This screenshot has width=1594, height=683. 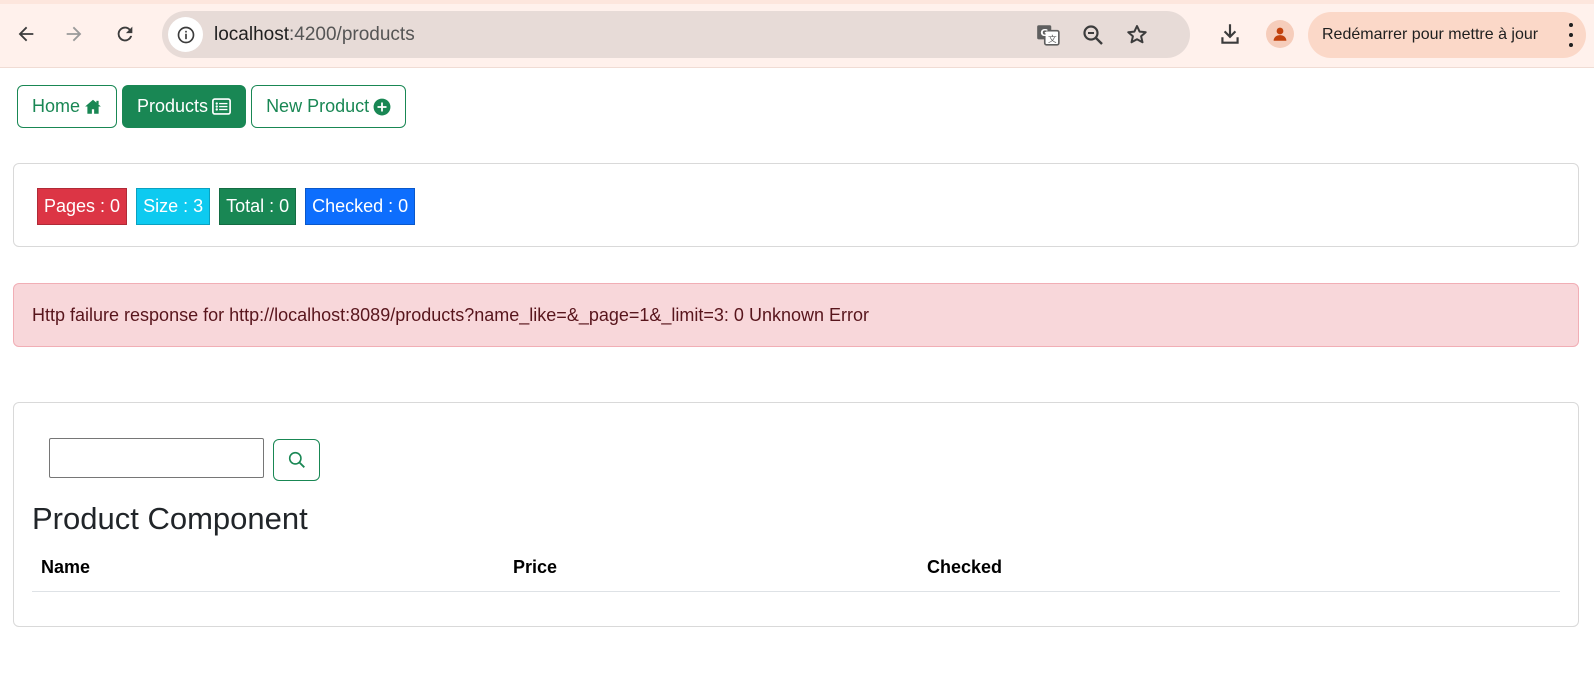 I want to click on back-button, so click(x=26, y=34).